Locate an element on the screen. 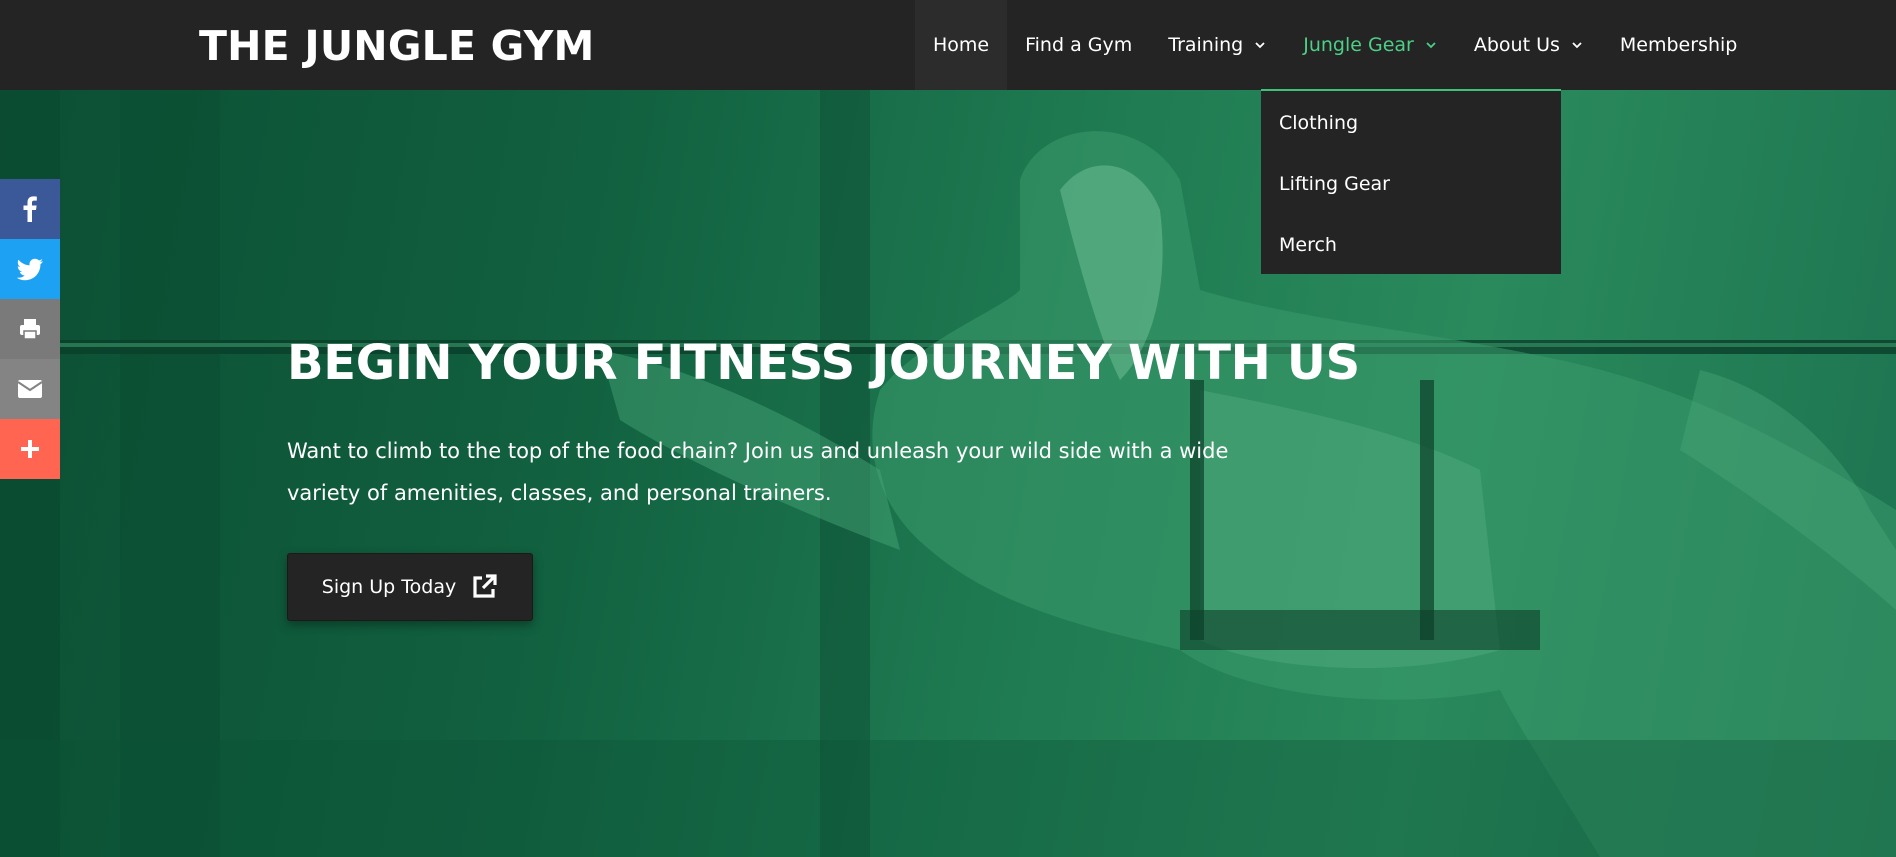  hero-title: BEGIN YOUR FITNESS JOURNEY WITH US is located at coordinates (823, 363).